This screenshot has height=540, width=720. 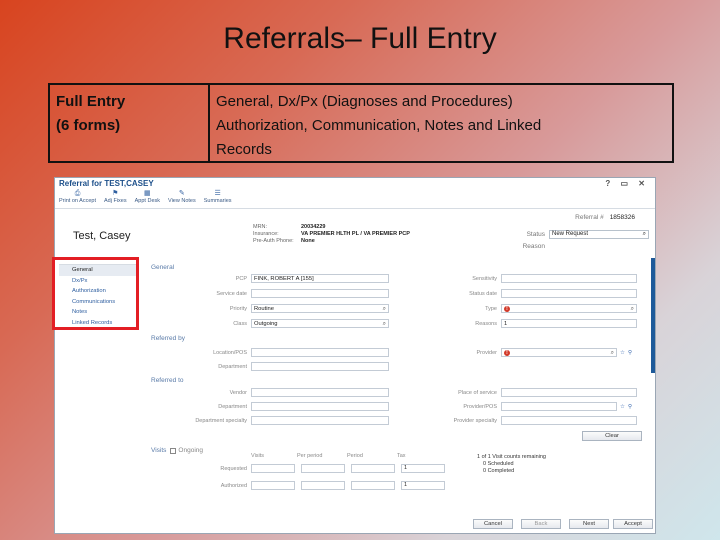 What do you see at coordinates (484, 278) in the screenshot?
I see `sensitivity-label: Sensitivity` at bounding box center [484, 278].